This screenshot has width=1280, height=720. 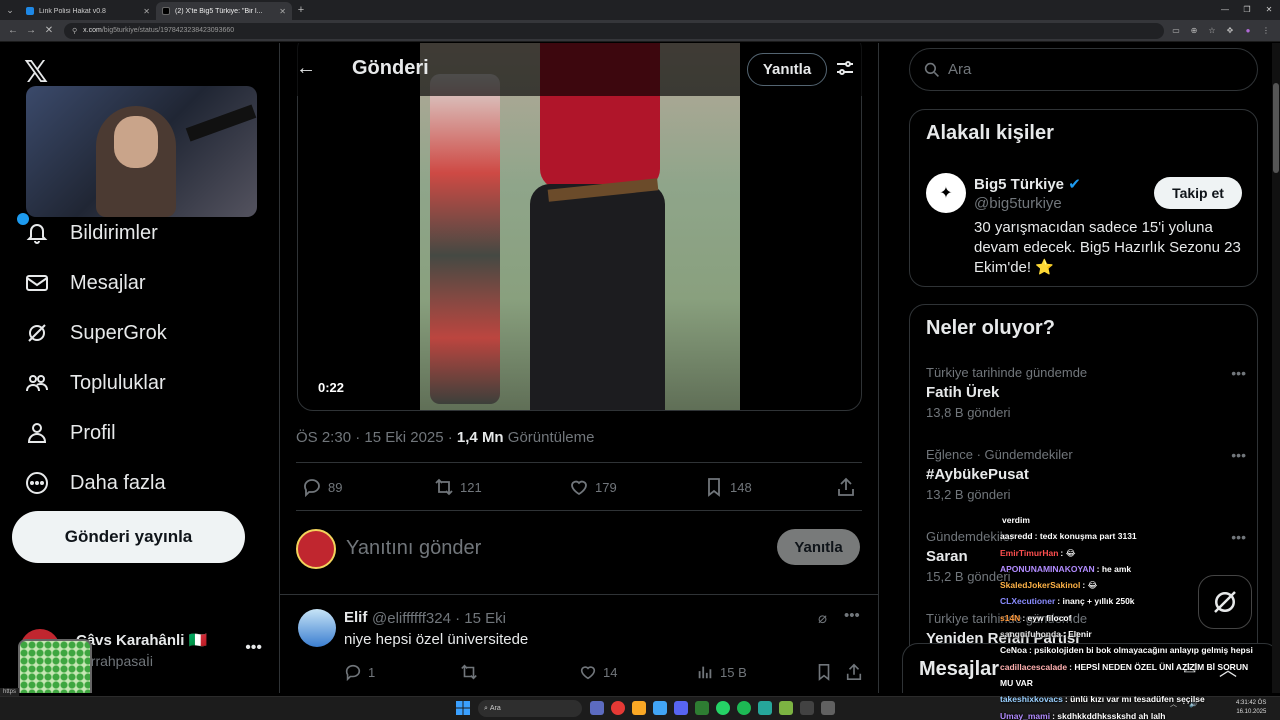 I want to click on chat-line: MU VAR, so click(x=1140, y=683).